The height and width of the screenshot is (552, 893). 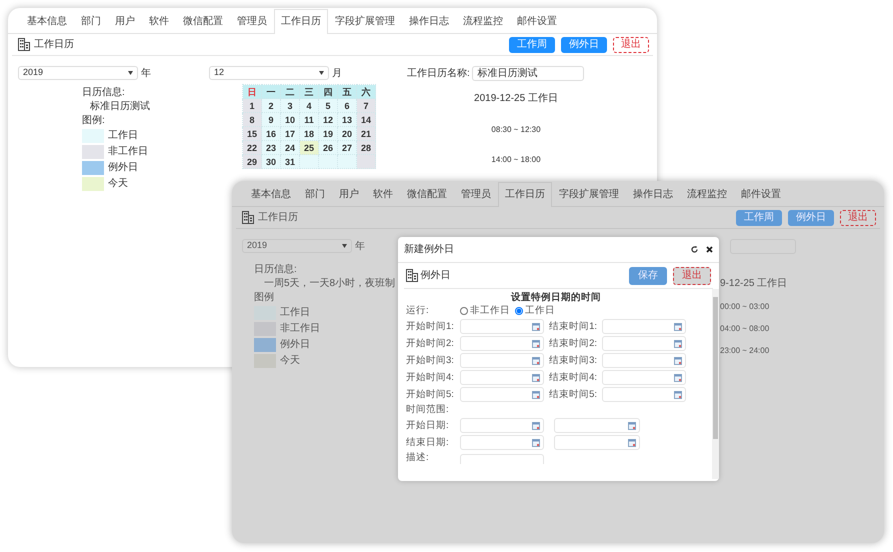 I want to click on name-field: 标准日历测试, so click(x=528, y=73).